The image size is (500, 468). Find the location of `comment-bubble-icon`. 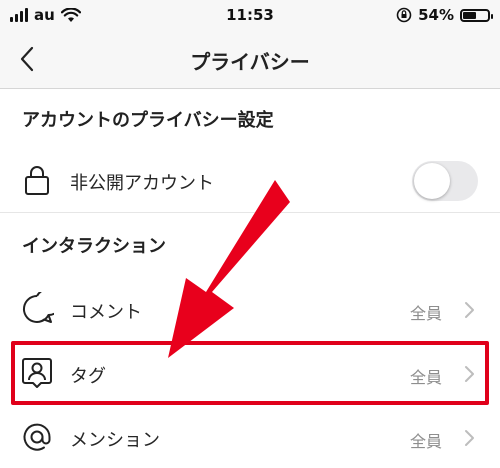

comment-bubble-icon is located at coordinates (38, 307).